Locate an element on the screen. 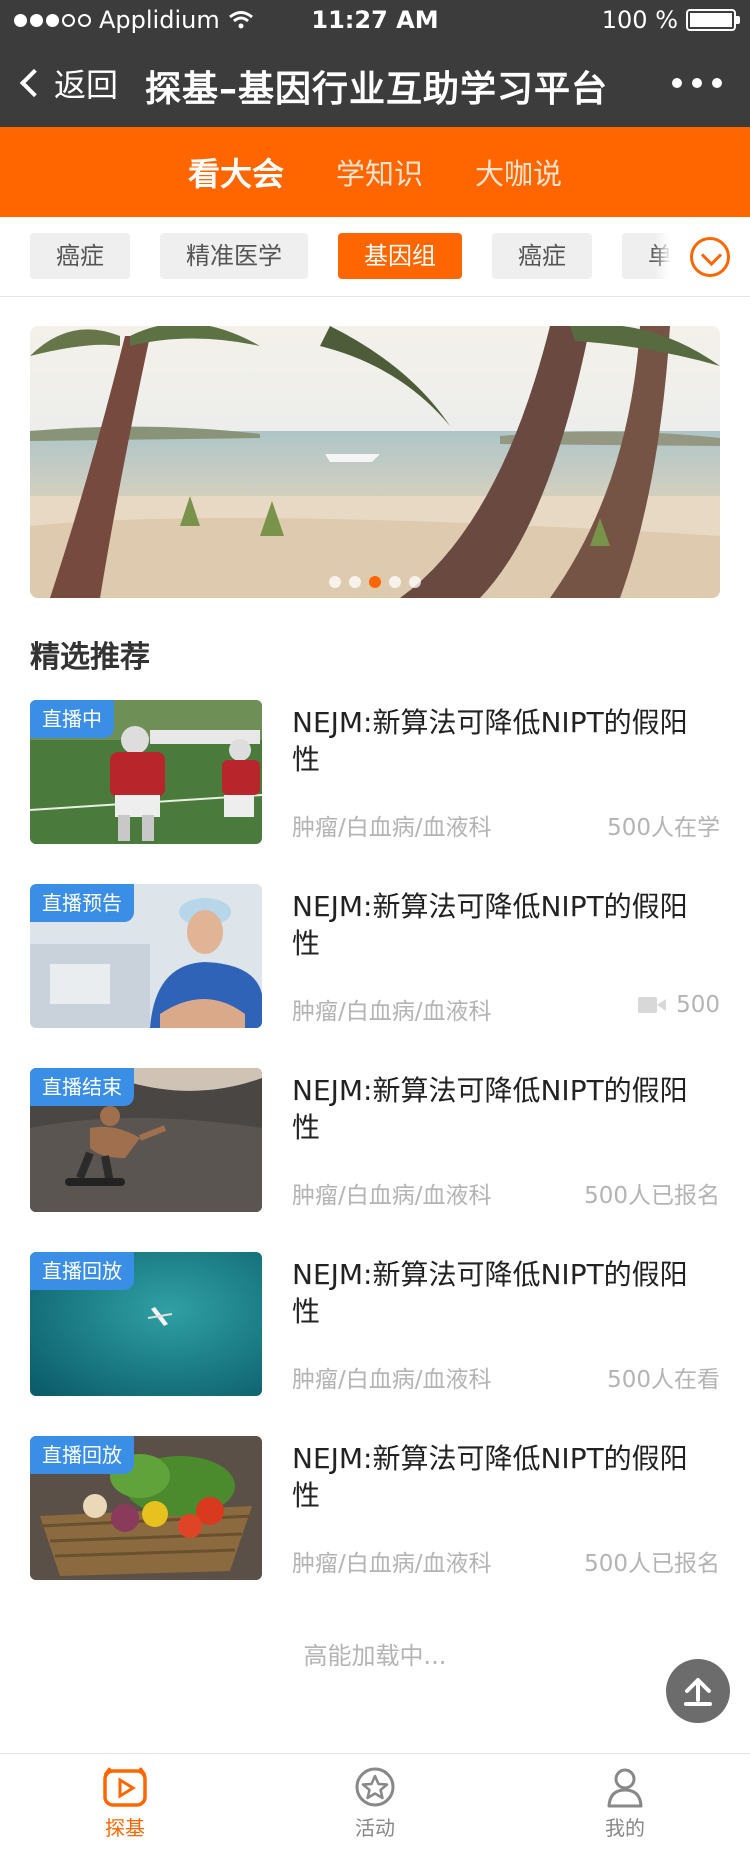 The height and width of the screenshot is (1851, 750). play-icon is located at coordinates (125, 1787).